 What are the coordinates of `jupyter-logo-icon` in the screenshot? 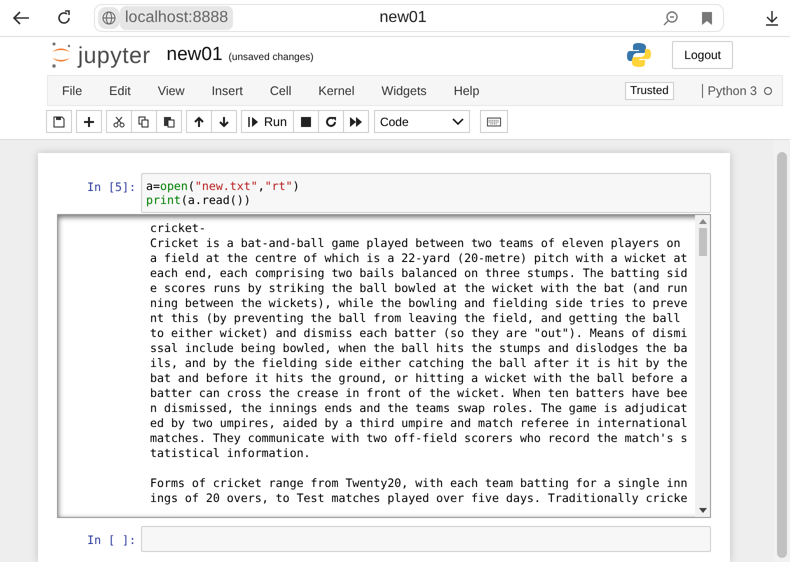 It's located at (61, 55).